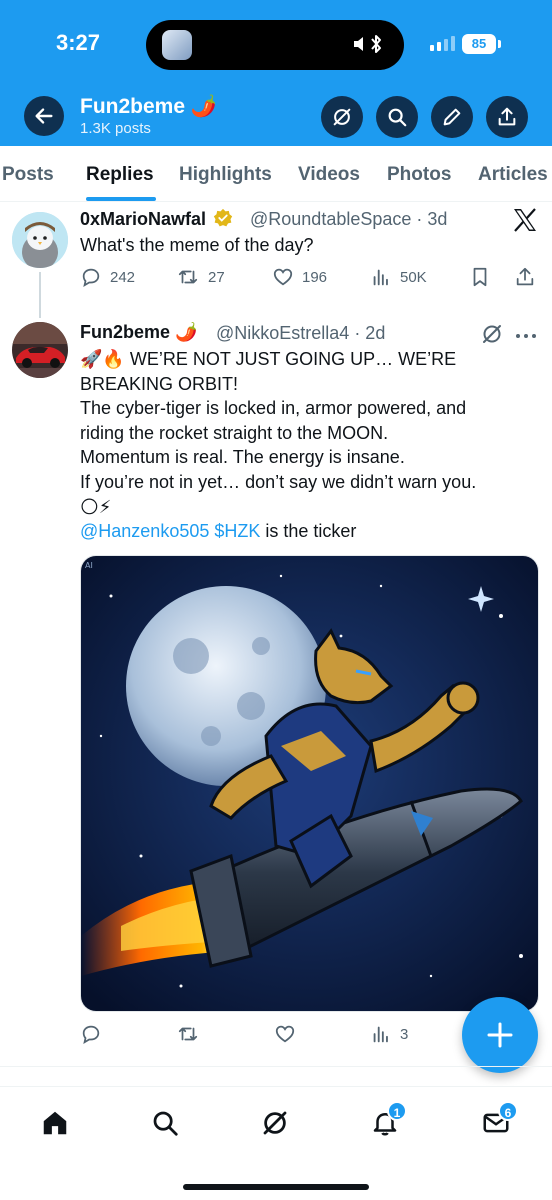 This screenshot has width=552, height=1200. What do you see at coordinates (115, 128) in the screenshot?
I see `post-count: 1.3K posts` at bounding box center [115, 128].